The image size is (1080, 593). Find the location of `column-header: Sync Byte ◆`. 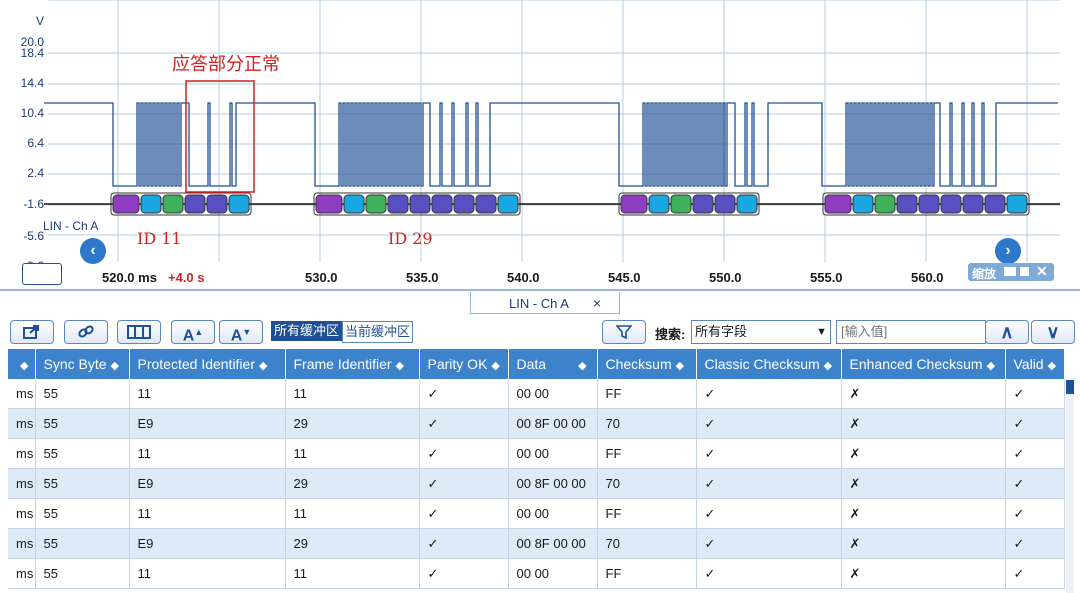

column-header: Sync Byte ◆ is located at coordinates (82, 364).